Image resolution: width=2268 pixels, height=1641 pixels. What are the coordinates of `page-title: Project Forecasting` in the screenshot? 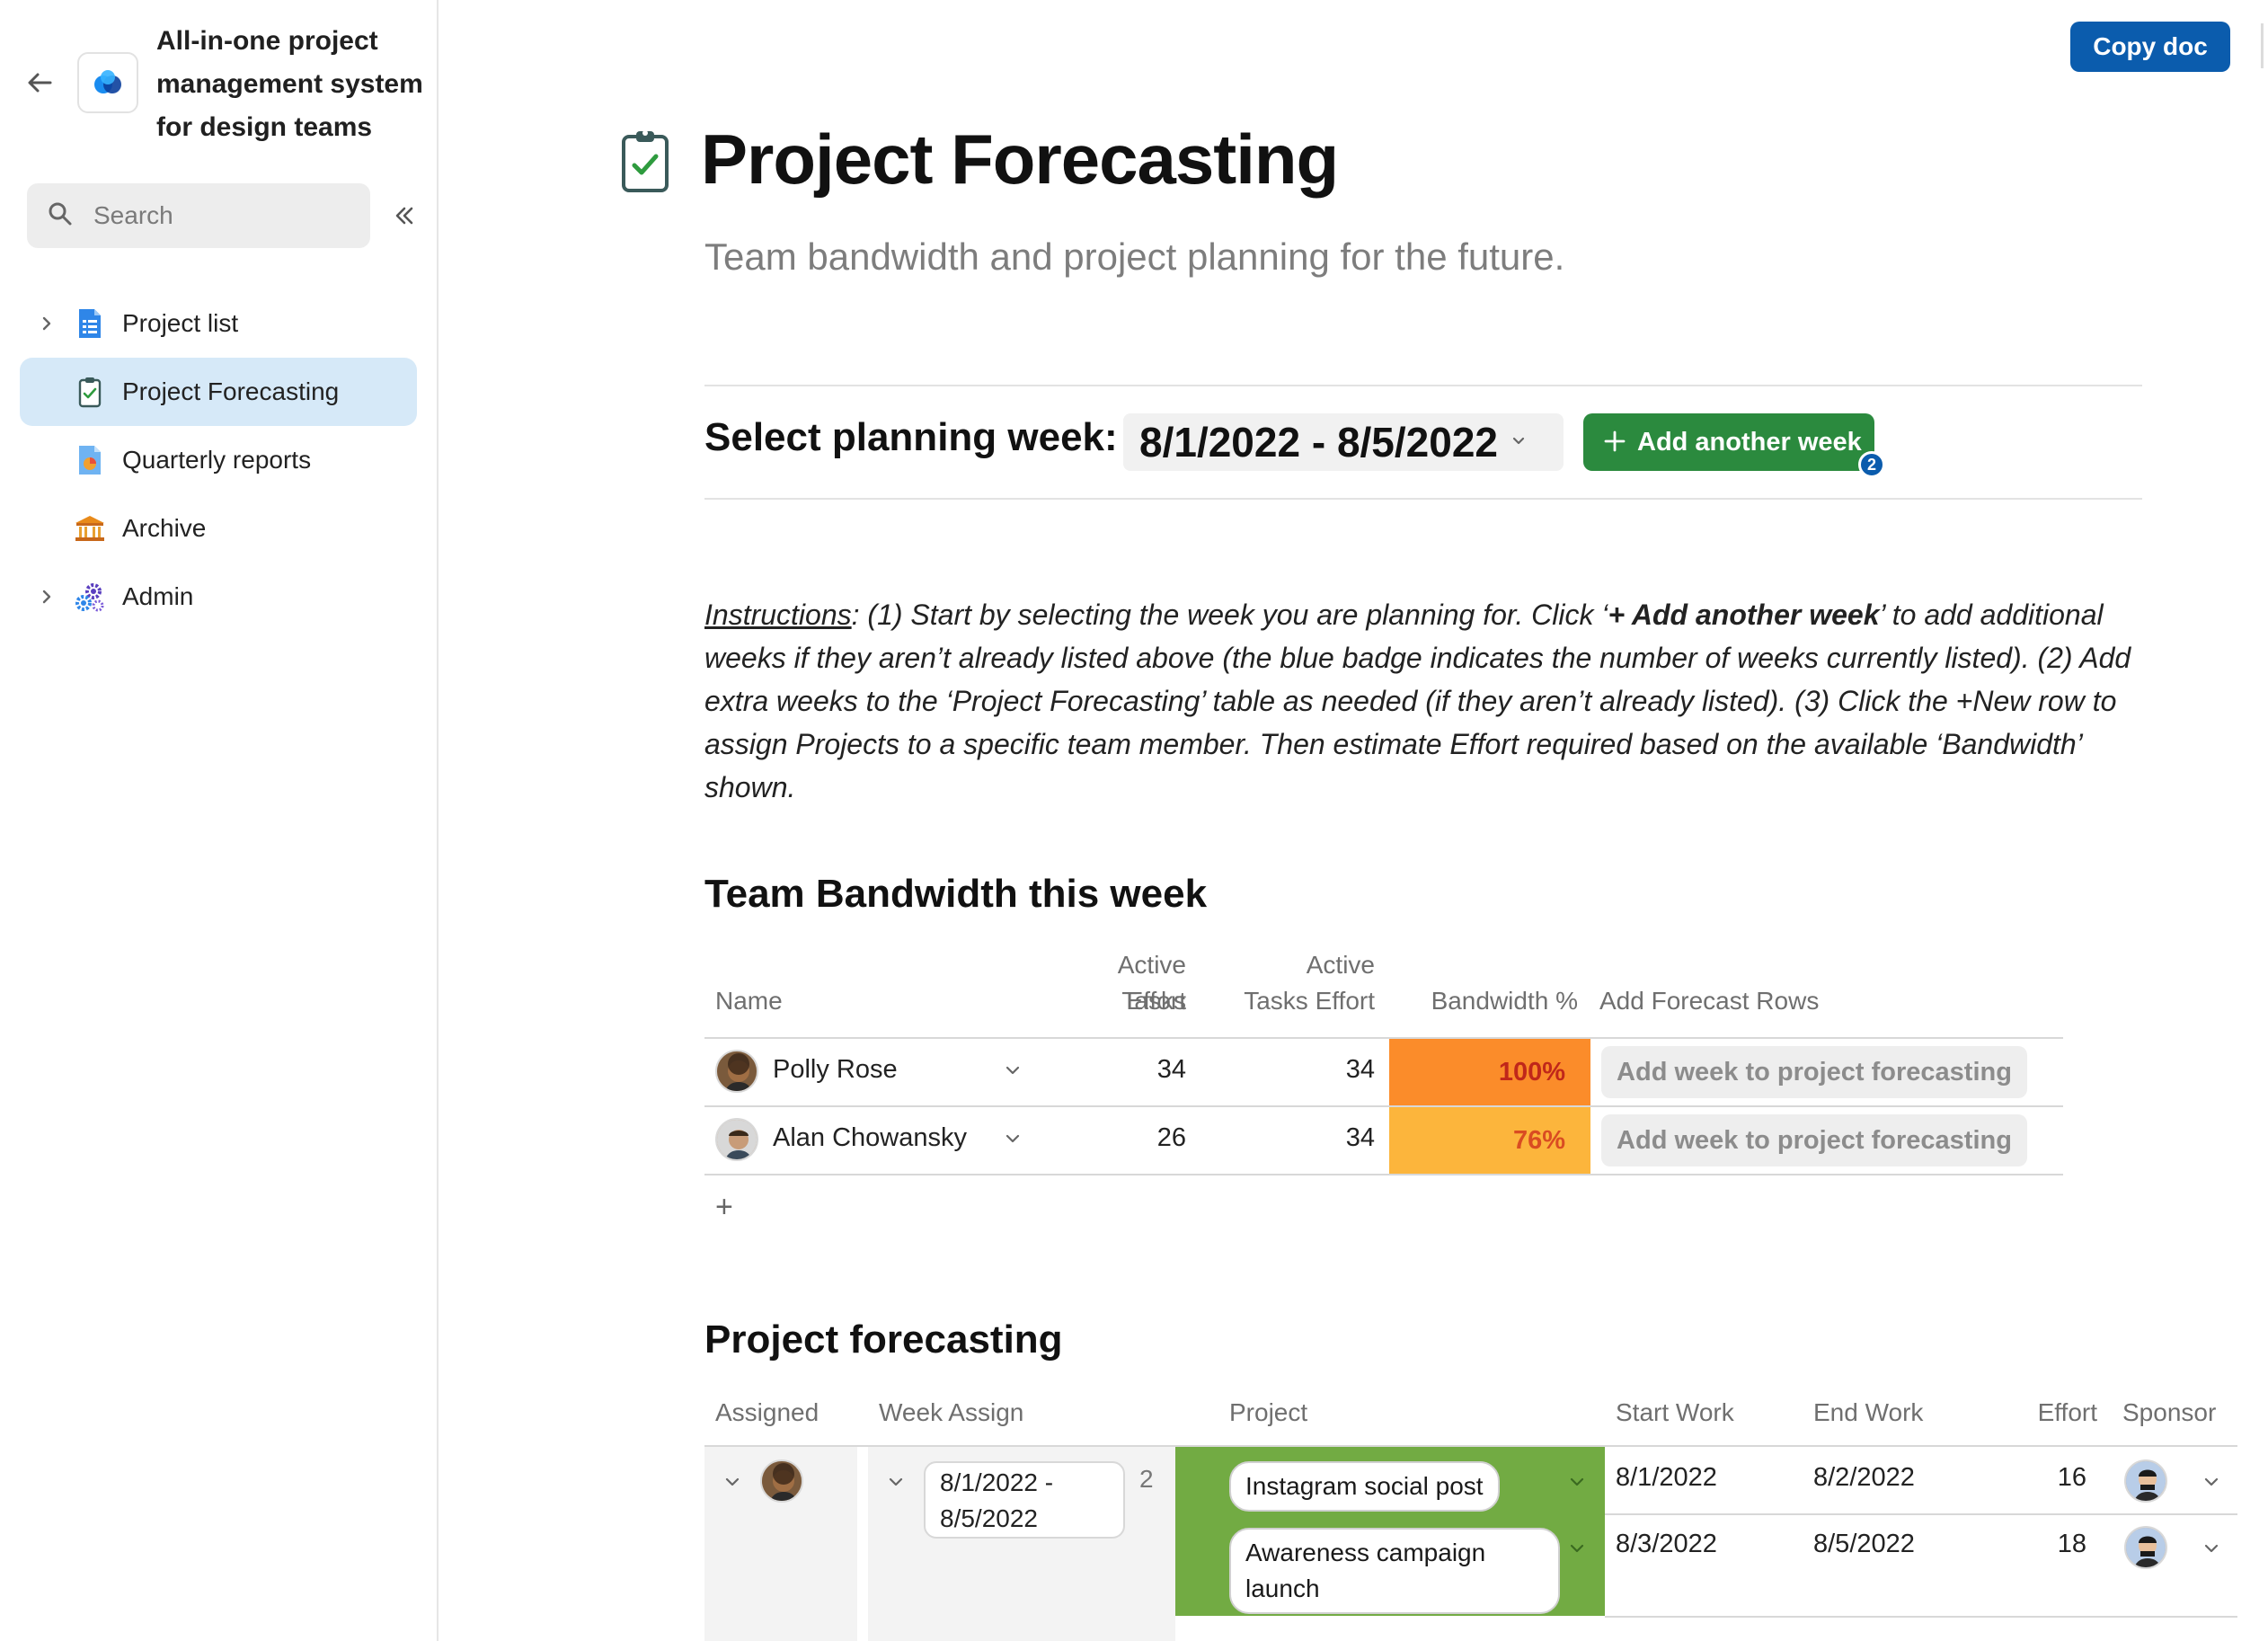 It's located at (1020, 159).